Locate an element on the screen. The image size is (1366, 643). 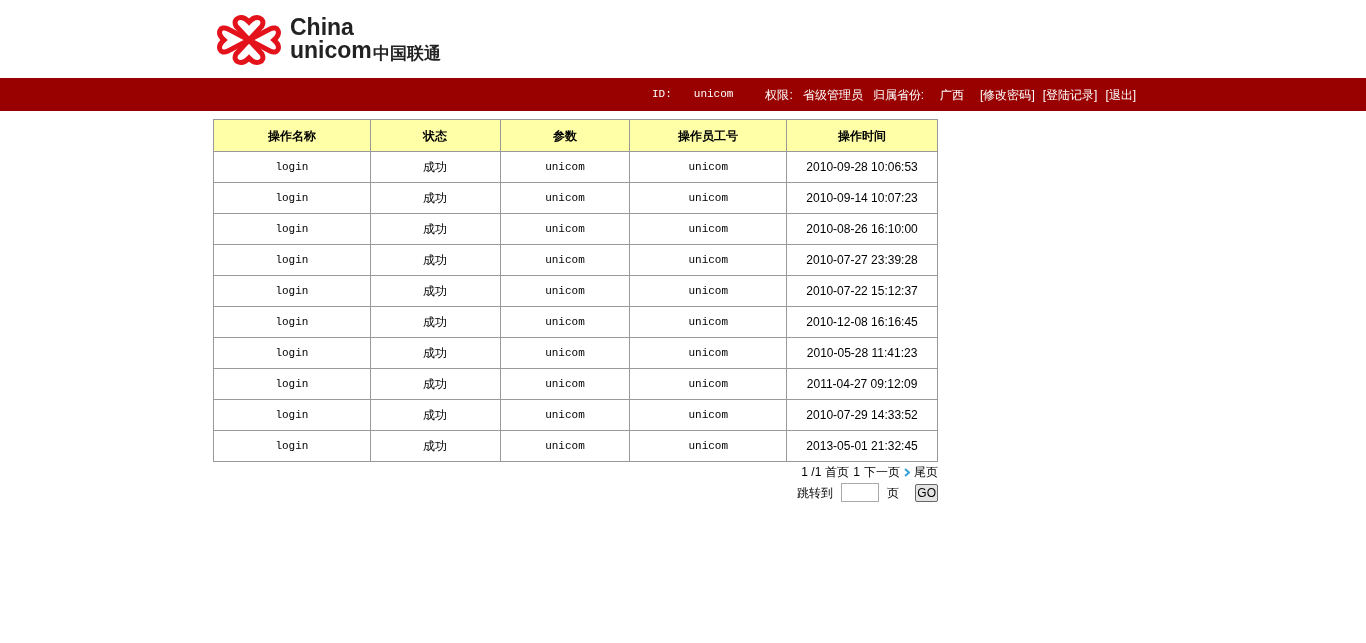
page-input is located at coordinates (860, 492).